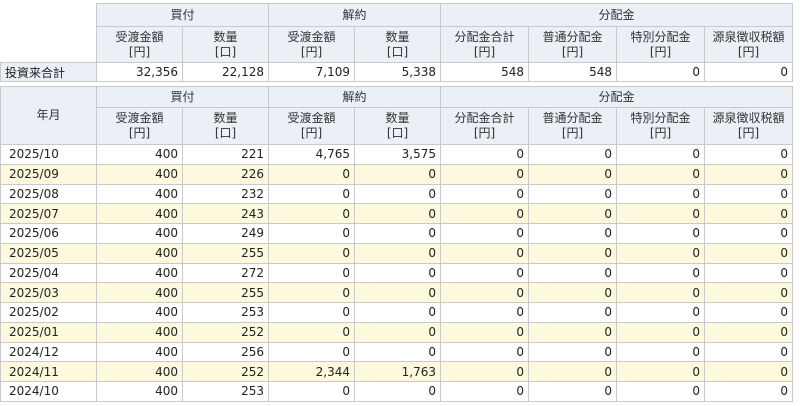 The image size is (800, 406). I want to click on summary-group-dist: 分配金, so click(617, 15).